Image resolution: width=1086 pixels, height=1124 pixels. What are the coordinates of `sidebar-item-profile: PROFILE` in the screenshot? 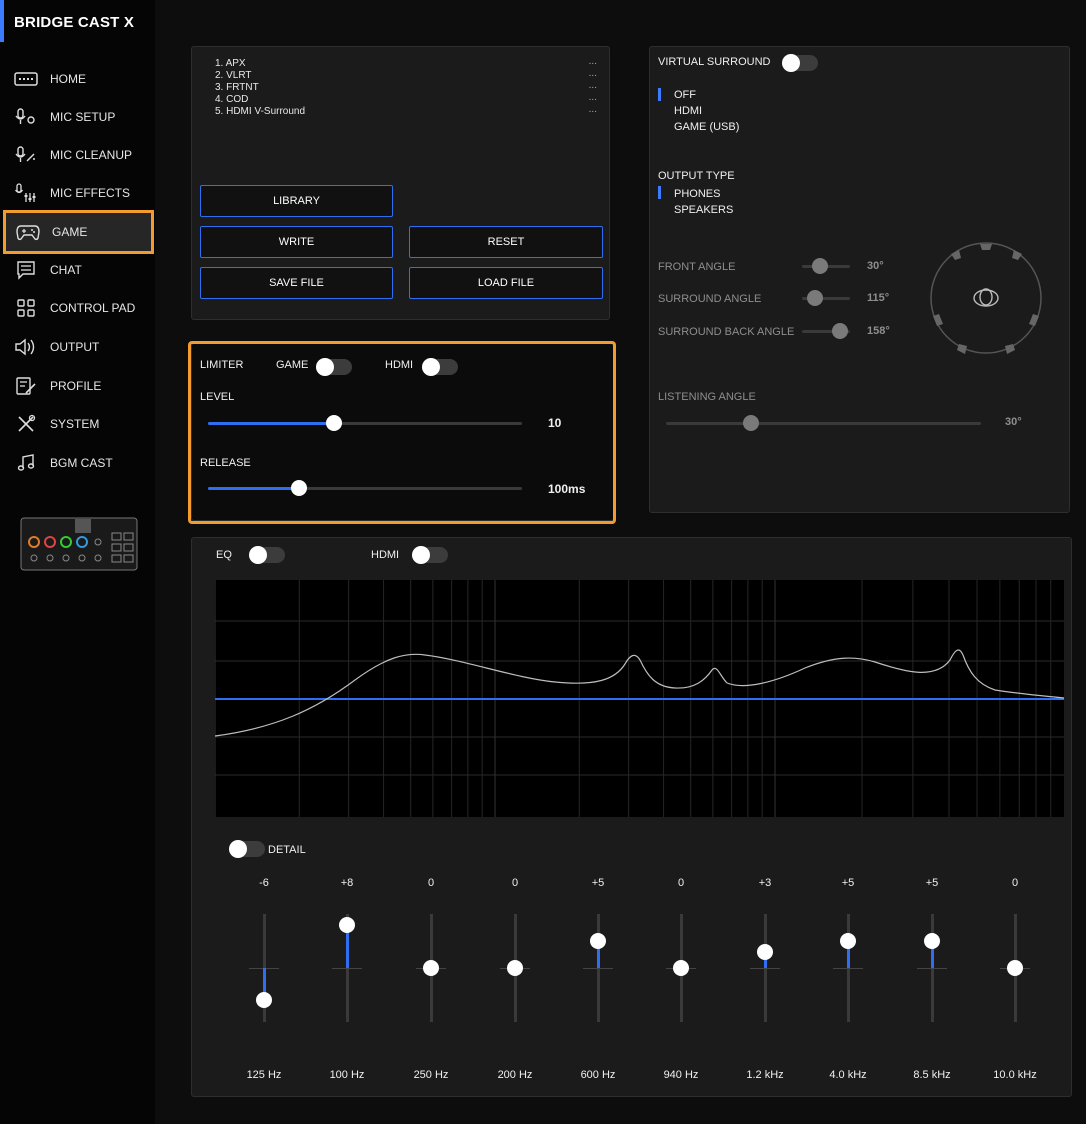 It's located at (78, 386).